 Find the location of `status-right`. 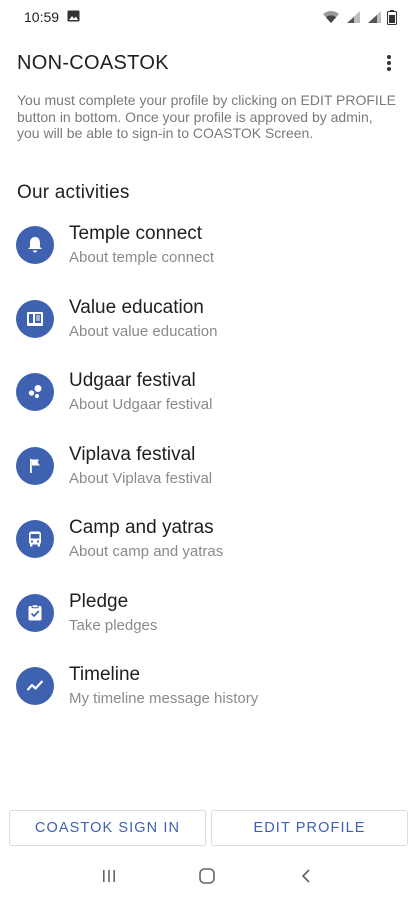

status-right is located at coordinates (359, 17).